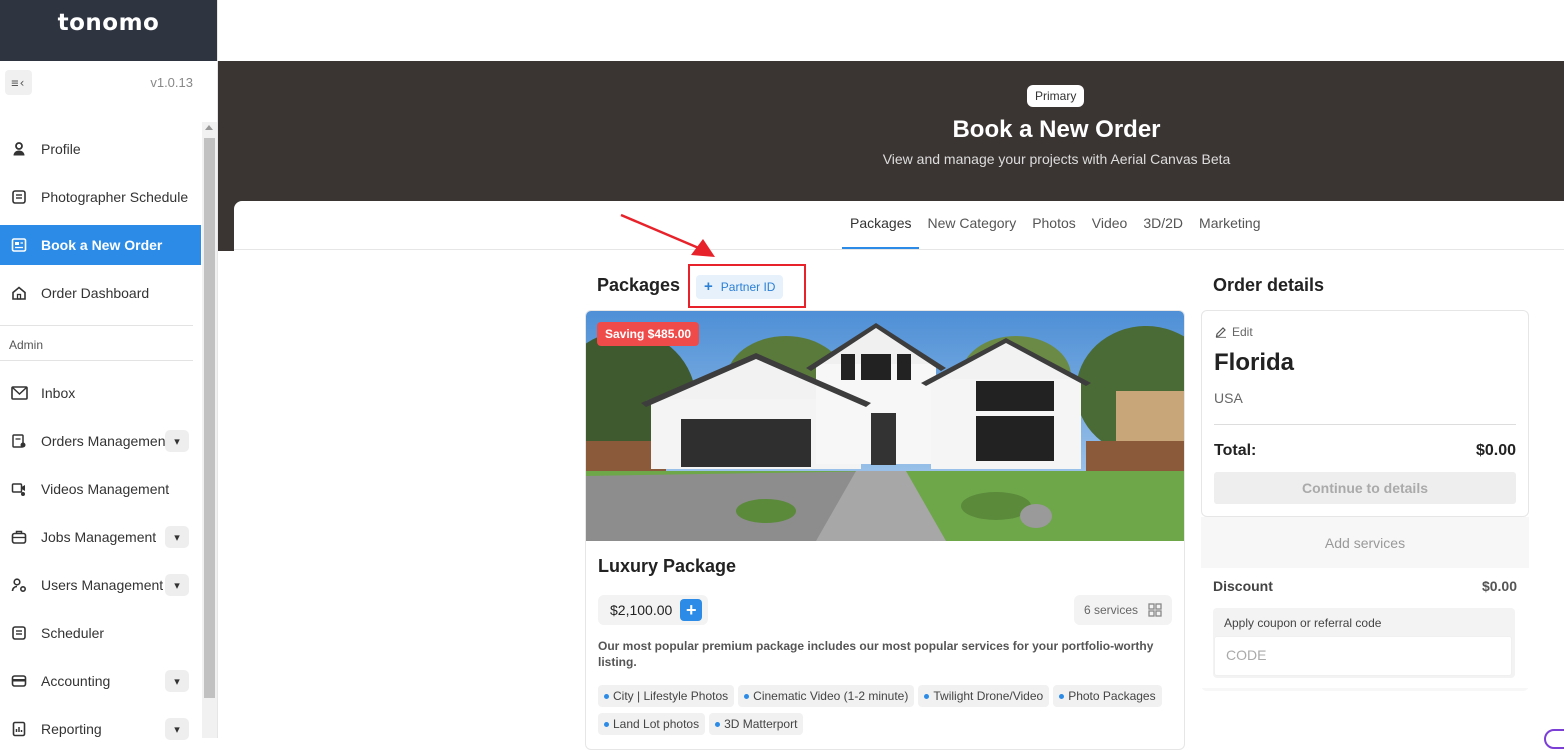 Image resolution: width=1564 pixels, height=753 pixels. What do you see at coordinates (61, 149) in the screenshot?
I see `sidebar-item-label: Profile` at bounding box center [61, 149].